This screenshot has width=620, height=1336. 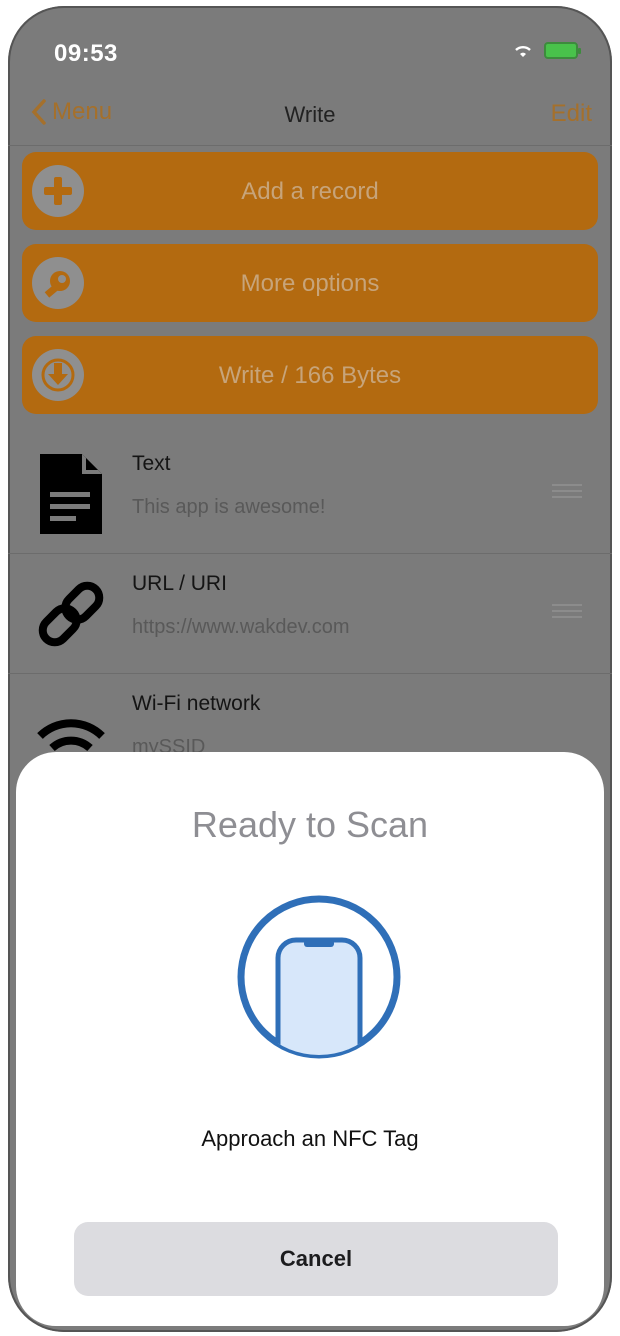 I want to click on sheet-title: Ready to Scan, so click(x=310, y=824).